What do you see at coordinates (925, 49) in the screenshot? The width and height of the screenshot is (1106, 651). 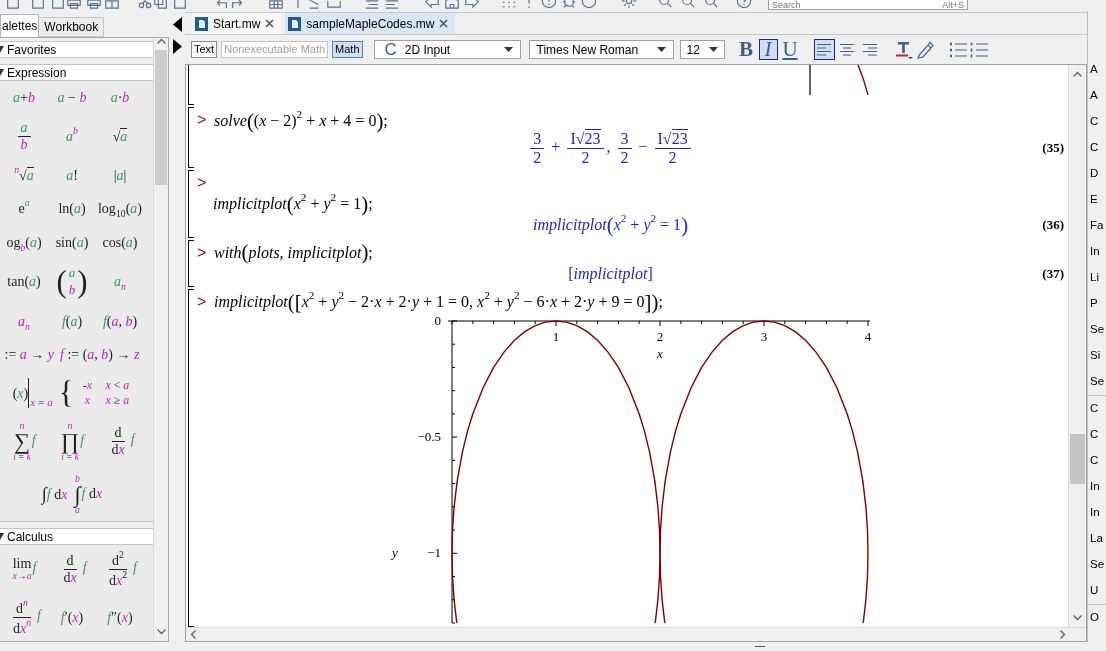 I see `highlighter-icon` at bounding box center [925, 49].